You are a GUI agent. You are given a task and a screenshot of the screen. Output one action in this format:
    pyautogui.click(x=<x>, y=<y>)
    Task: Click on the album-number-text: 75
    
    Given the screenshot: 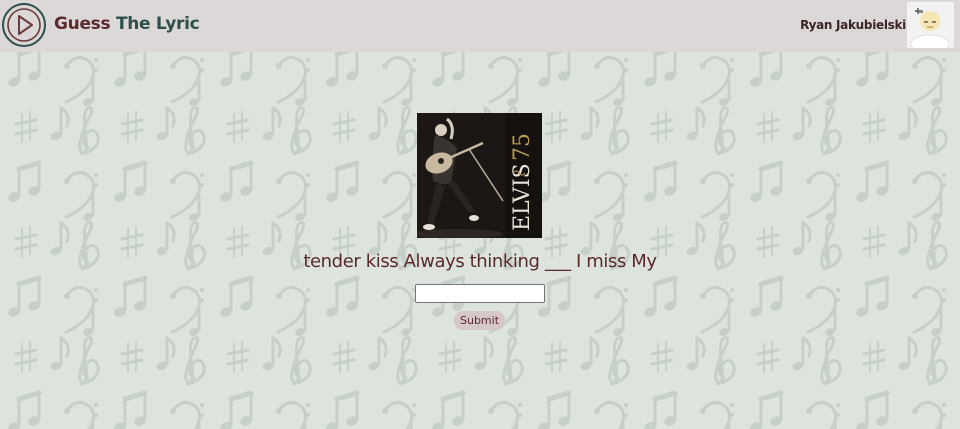 What is the action you would take?
    pyautogui.click(x=522, y=147)
    